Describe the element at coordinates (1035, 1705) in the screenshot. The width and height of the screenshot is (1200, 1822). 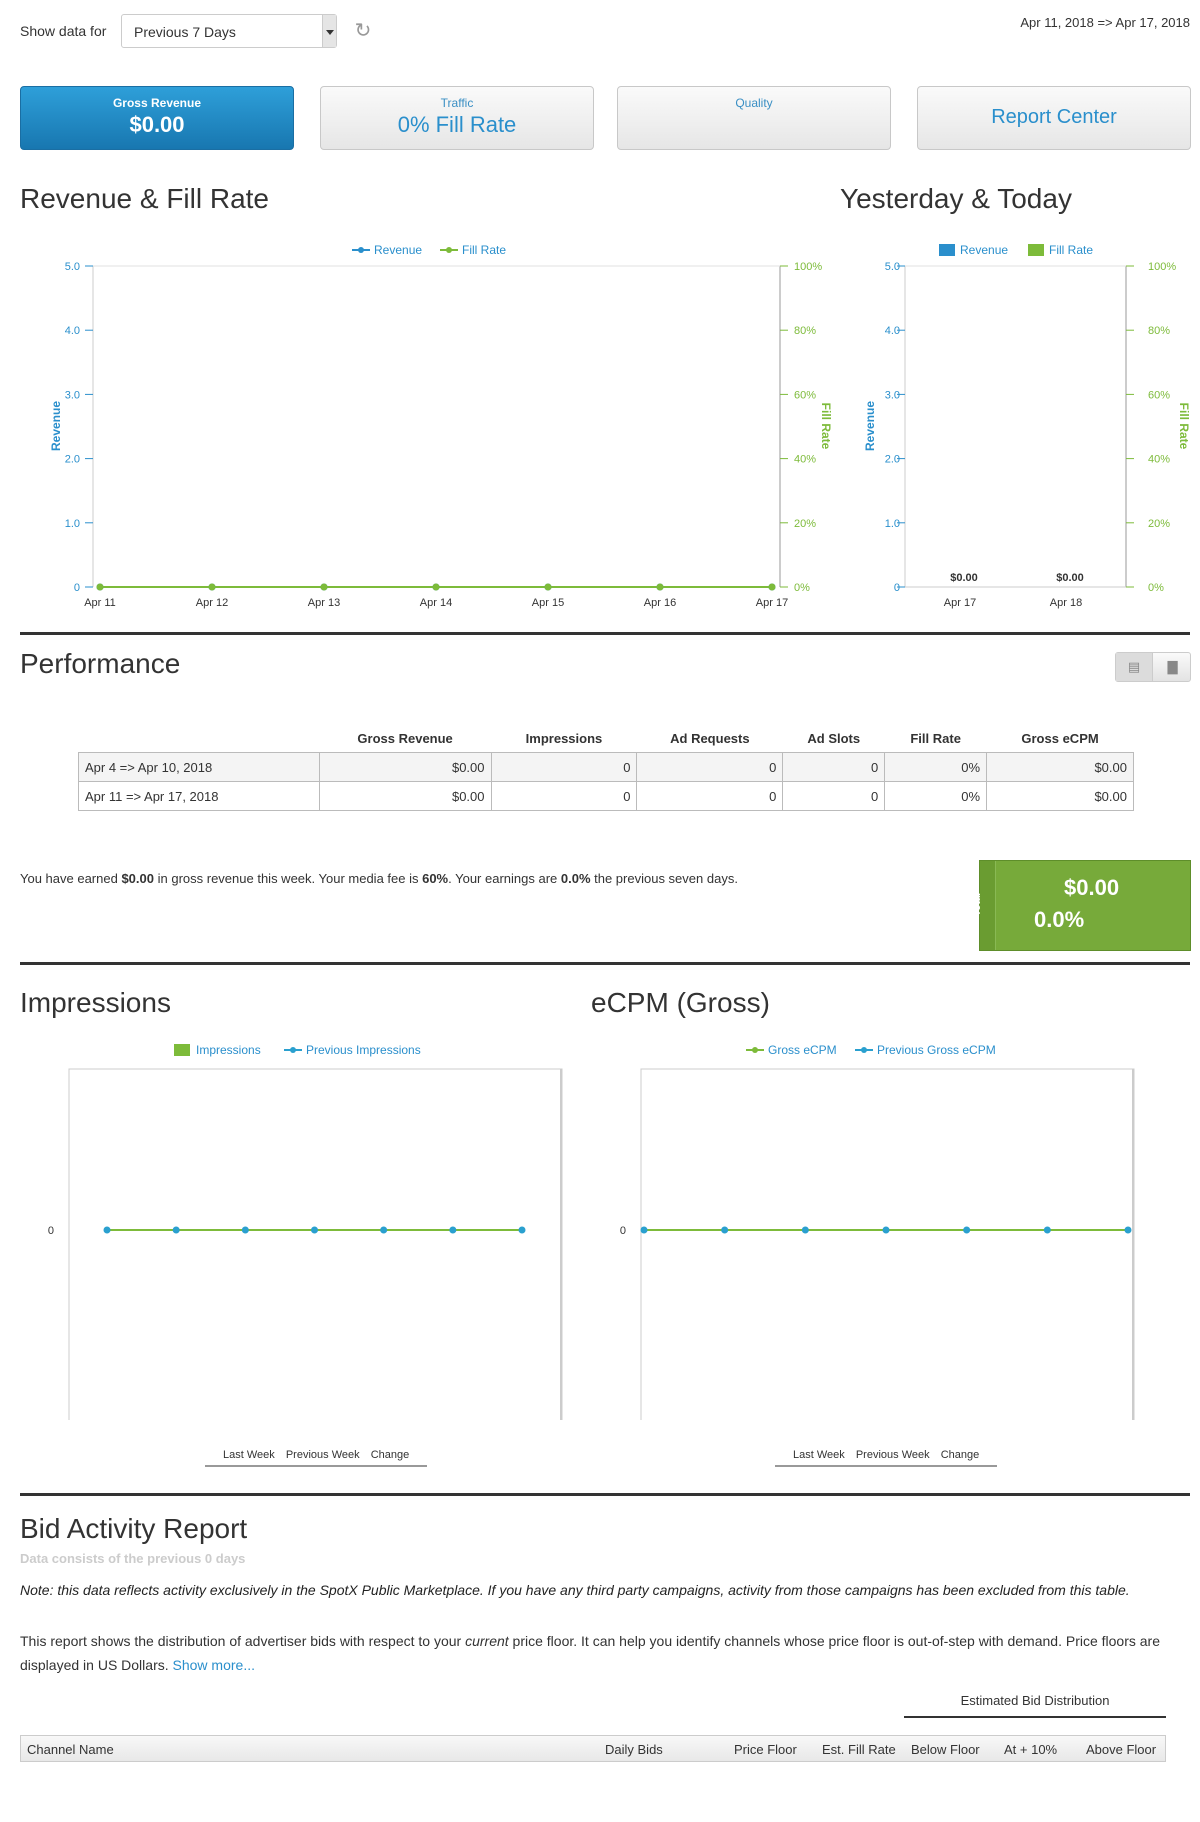
I see `estimated-bid-distribution-header: Estimated Bid Distribution` at that location.